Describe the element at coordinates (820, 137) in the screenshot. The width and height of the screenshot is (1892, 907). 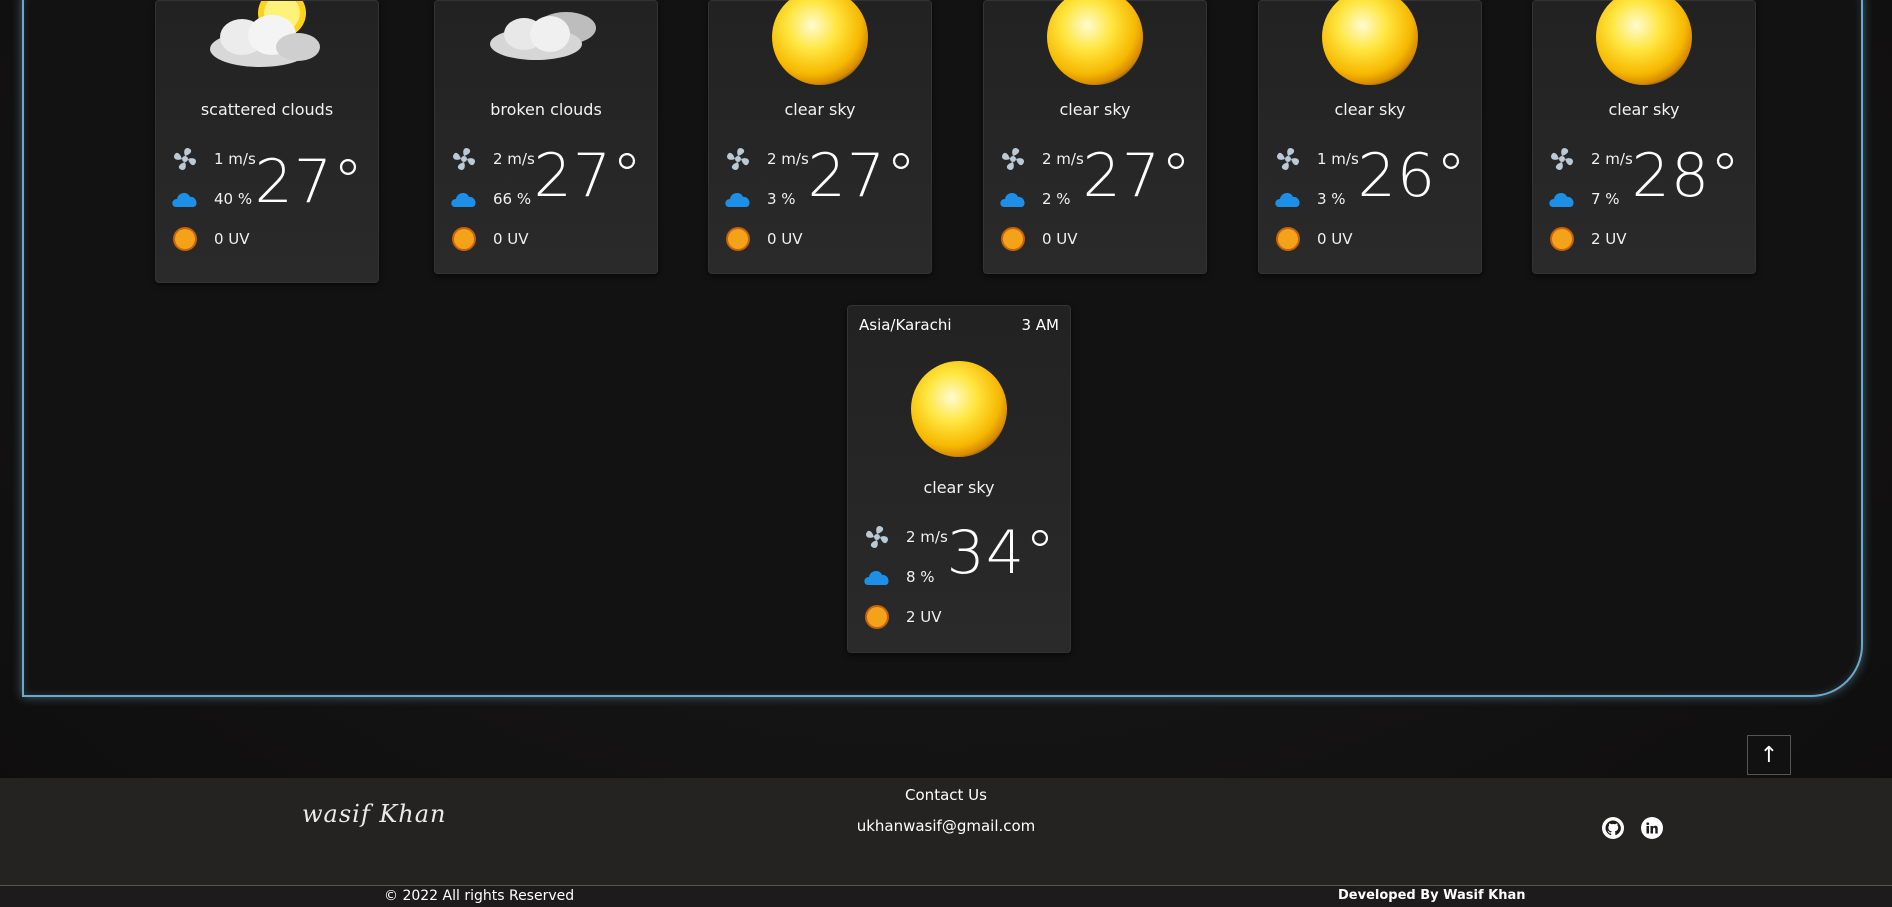
I see `forecast-card: clear sky 2 m/s 3 % 0 UV 27°` at that location.